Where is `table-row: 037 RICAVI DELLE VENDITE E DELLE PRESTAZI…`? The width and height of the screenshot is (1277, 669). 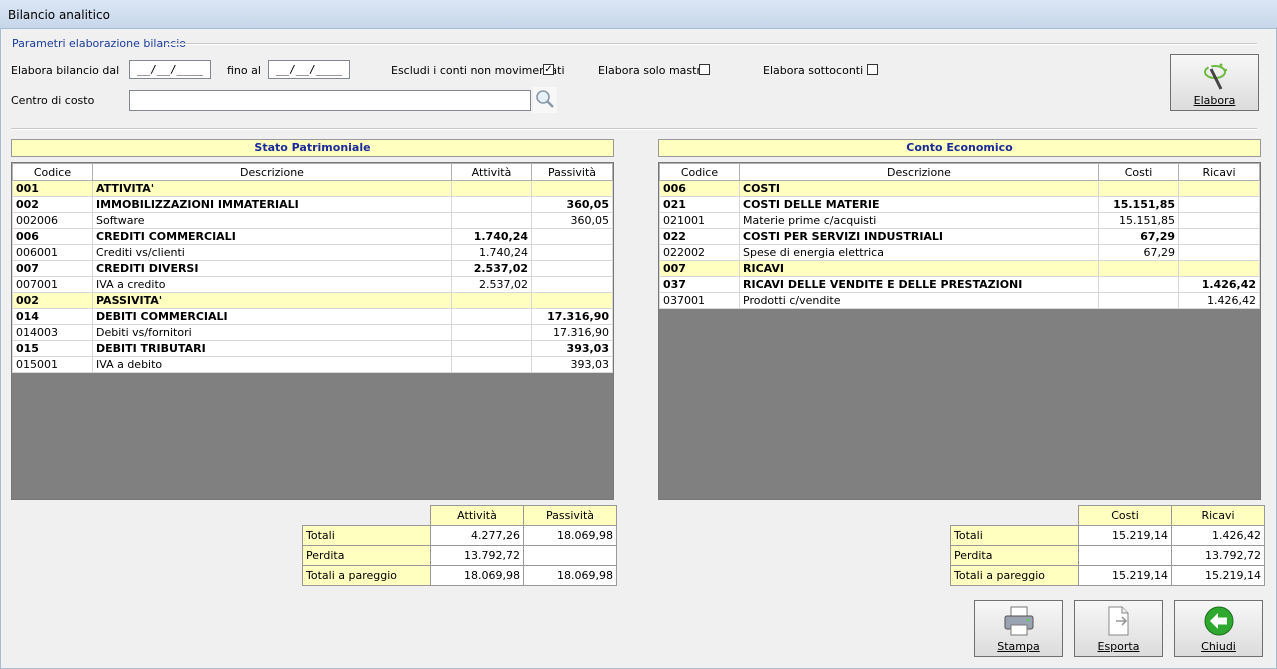
table-row: 037 RICAVI DELLE VENDITE E DELLE PRESTAZI… is located at coordinates (959, 284).